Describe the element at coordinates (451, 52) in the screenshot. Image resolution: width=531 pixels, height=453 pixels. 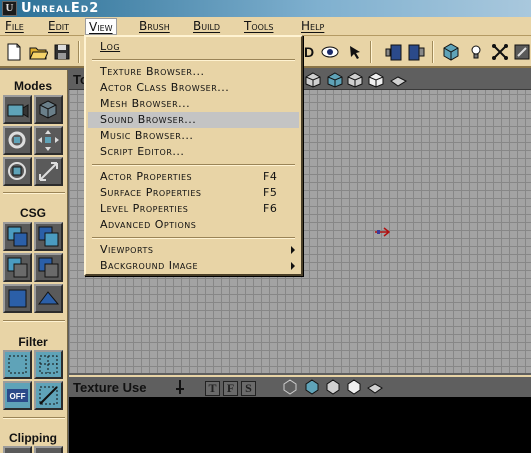
I see `cube-icon` at that location.